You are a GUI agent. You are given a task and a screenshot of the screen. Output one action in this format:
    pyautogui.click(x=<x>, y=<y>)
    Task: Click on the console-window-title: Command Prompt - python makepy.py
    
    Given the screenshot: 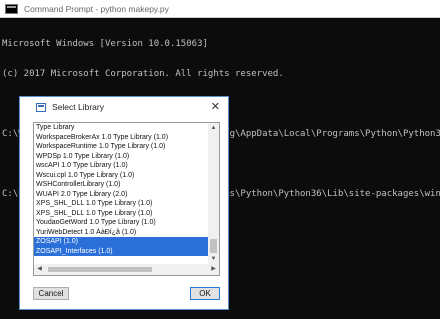 What is the action you would take?
    pyautogui.click(x=96, y=8)
    